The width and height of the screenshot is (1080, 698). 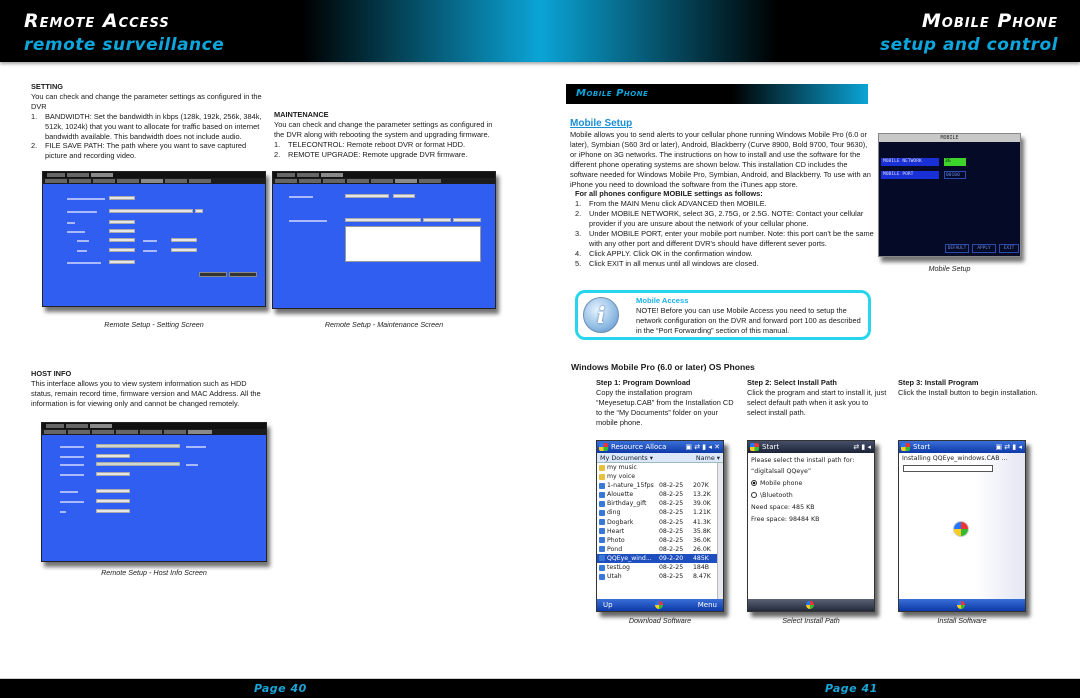 I want to click on file-row: Heart 08-2-25 35.8K, so click(x=657, y=531).